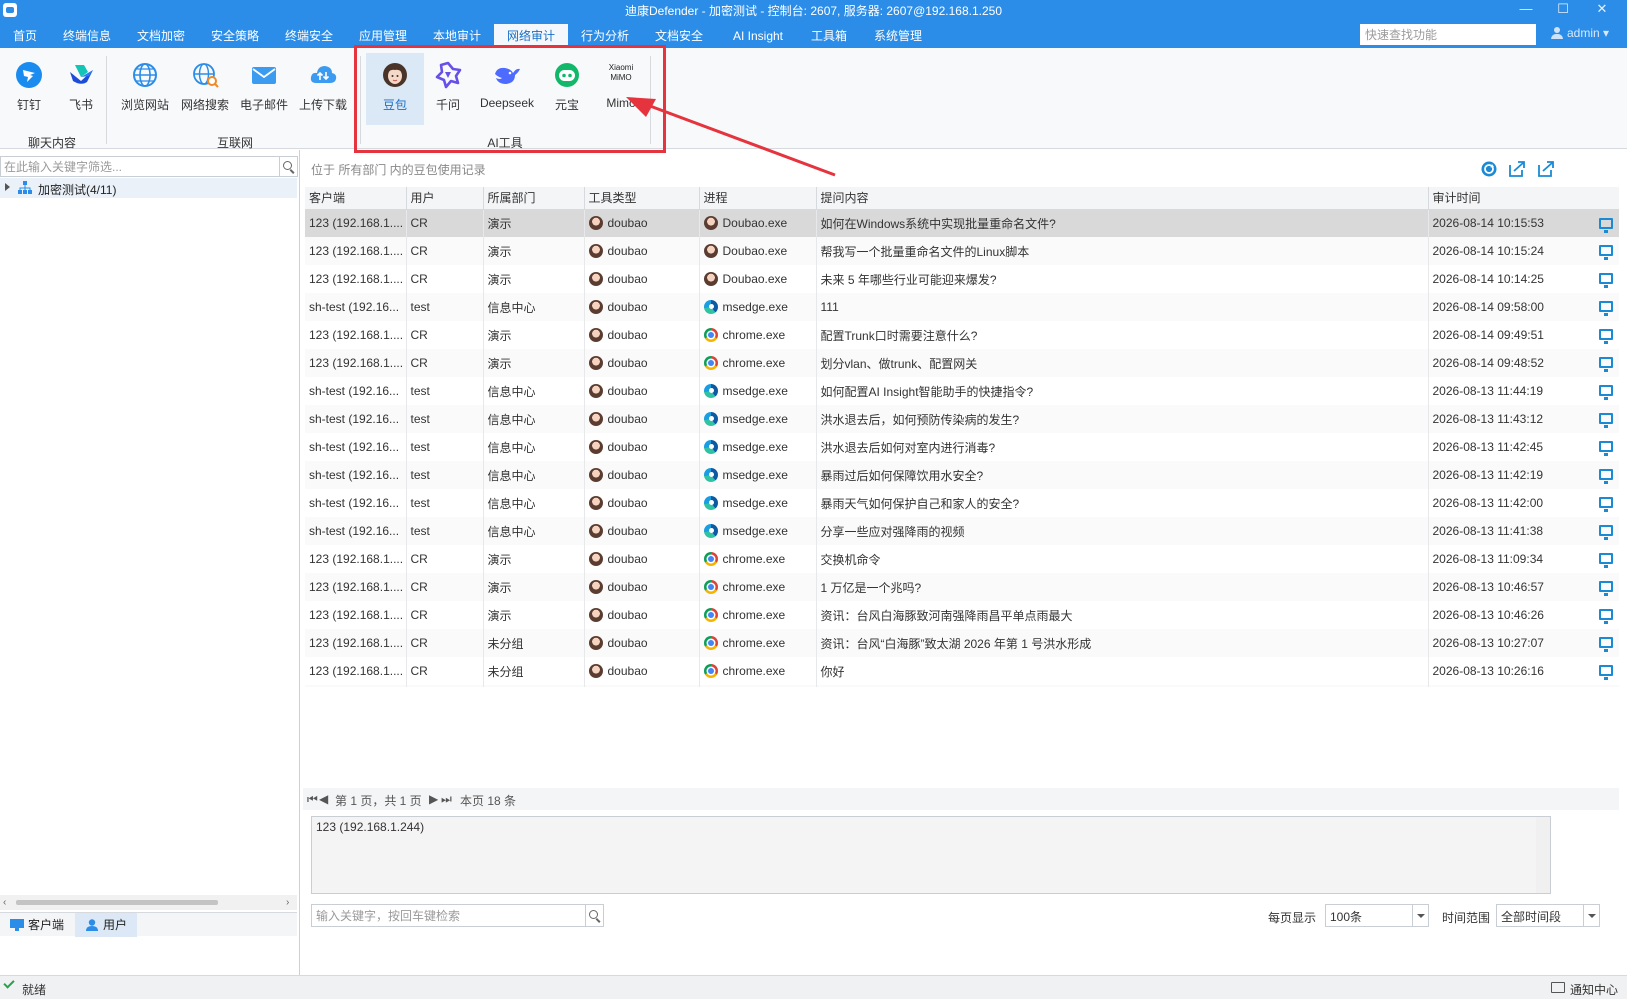  I want to click on cell-question: 交换机命令, so click(1122, 559).